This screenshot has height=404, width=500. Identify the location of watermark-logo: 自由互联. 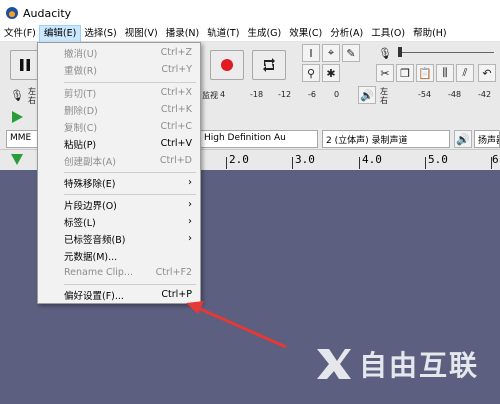
(397, 364).